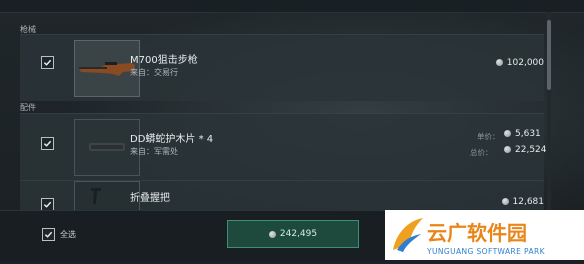 The width and height of the screenshot is (584, 264). I want to click on section-label-parts: 配件, so click(28, 107).